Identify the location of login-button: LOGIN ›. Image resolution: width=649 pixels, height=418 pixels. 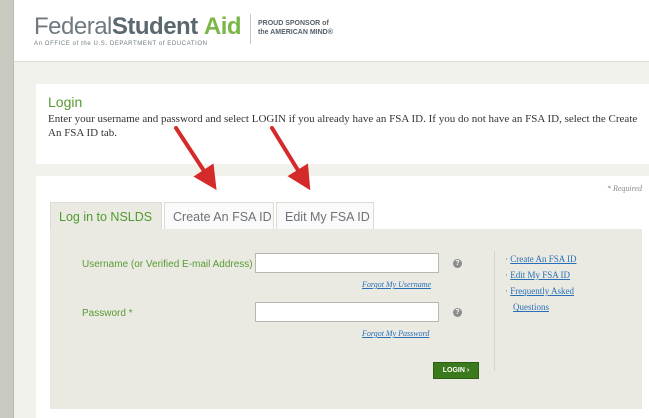
(456, 370).